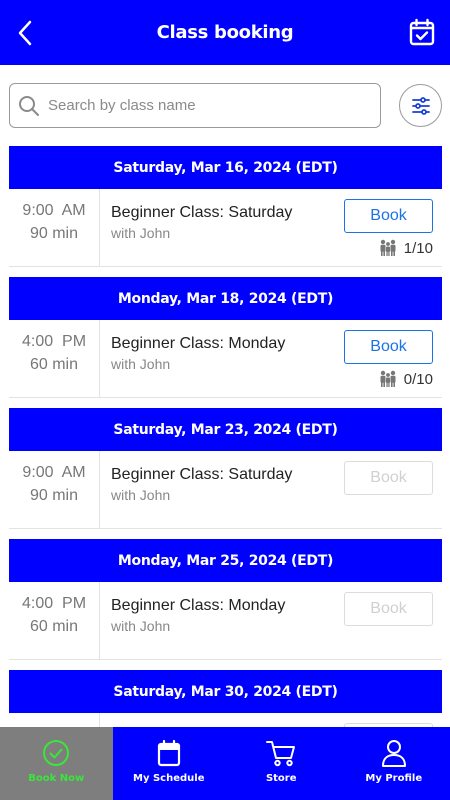 The image size is (450, 800). I want to click on cart-icon, so click(281, 753).